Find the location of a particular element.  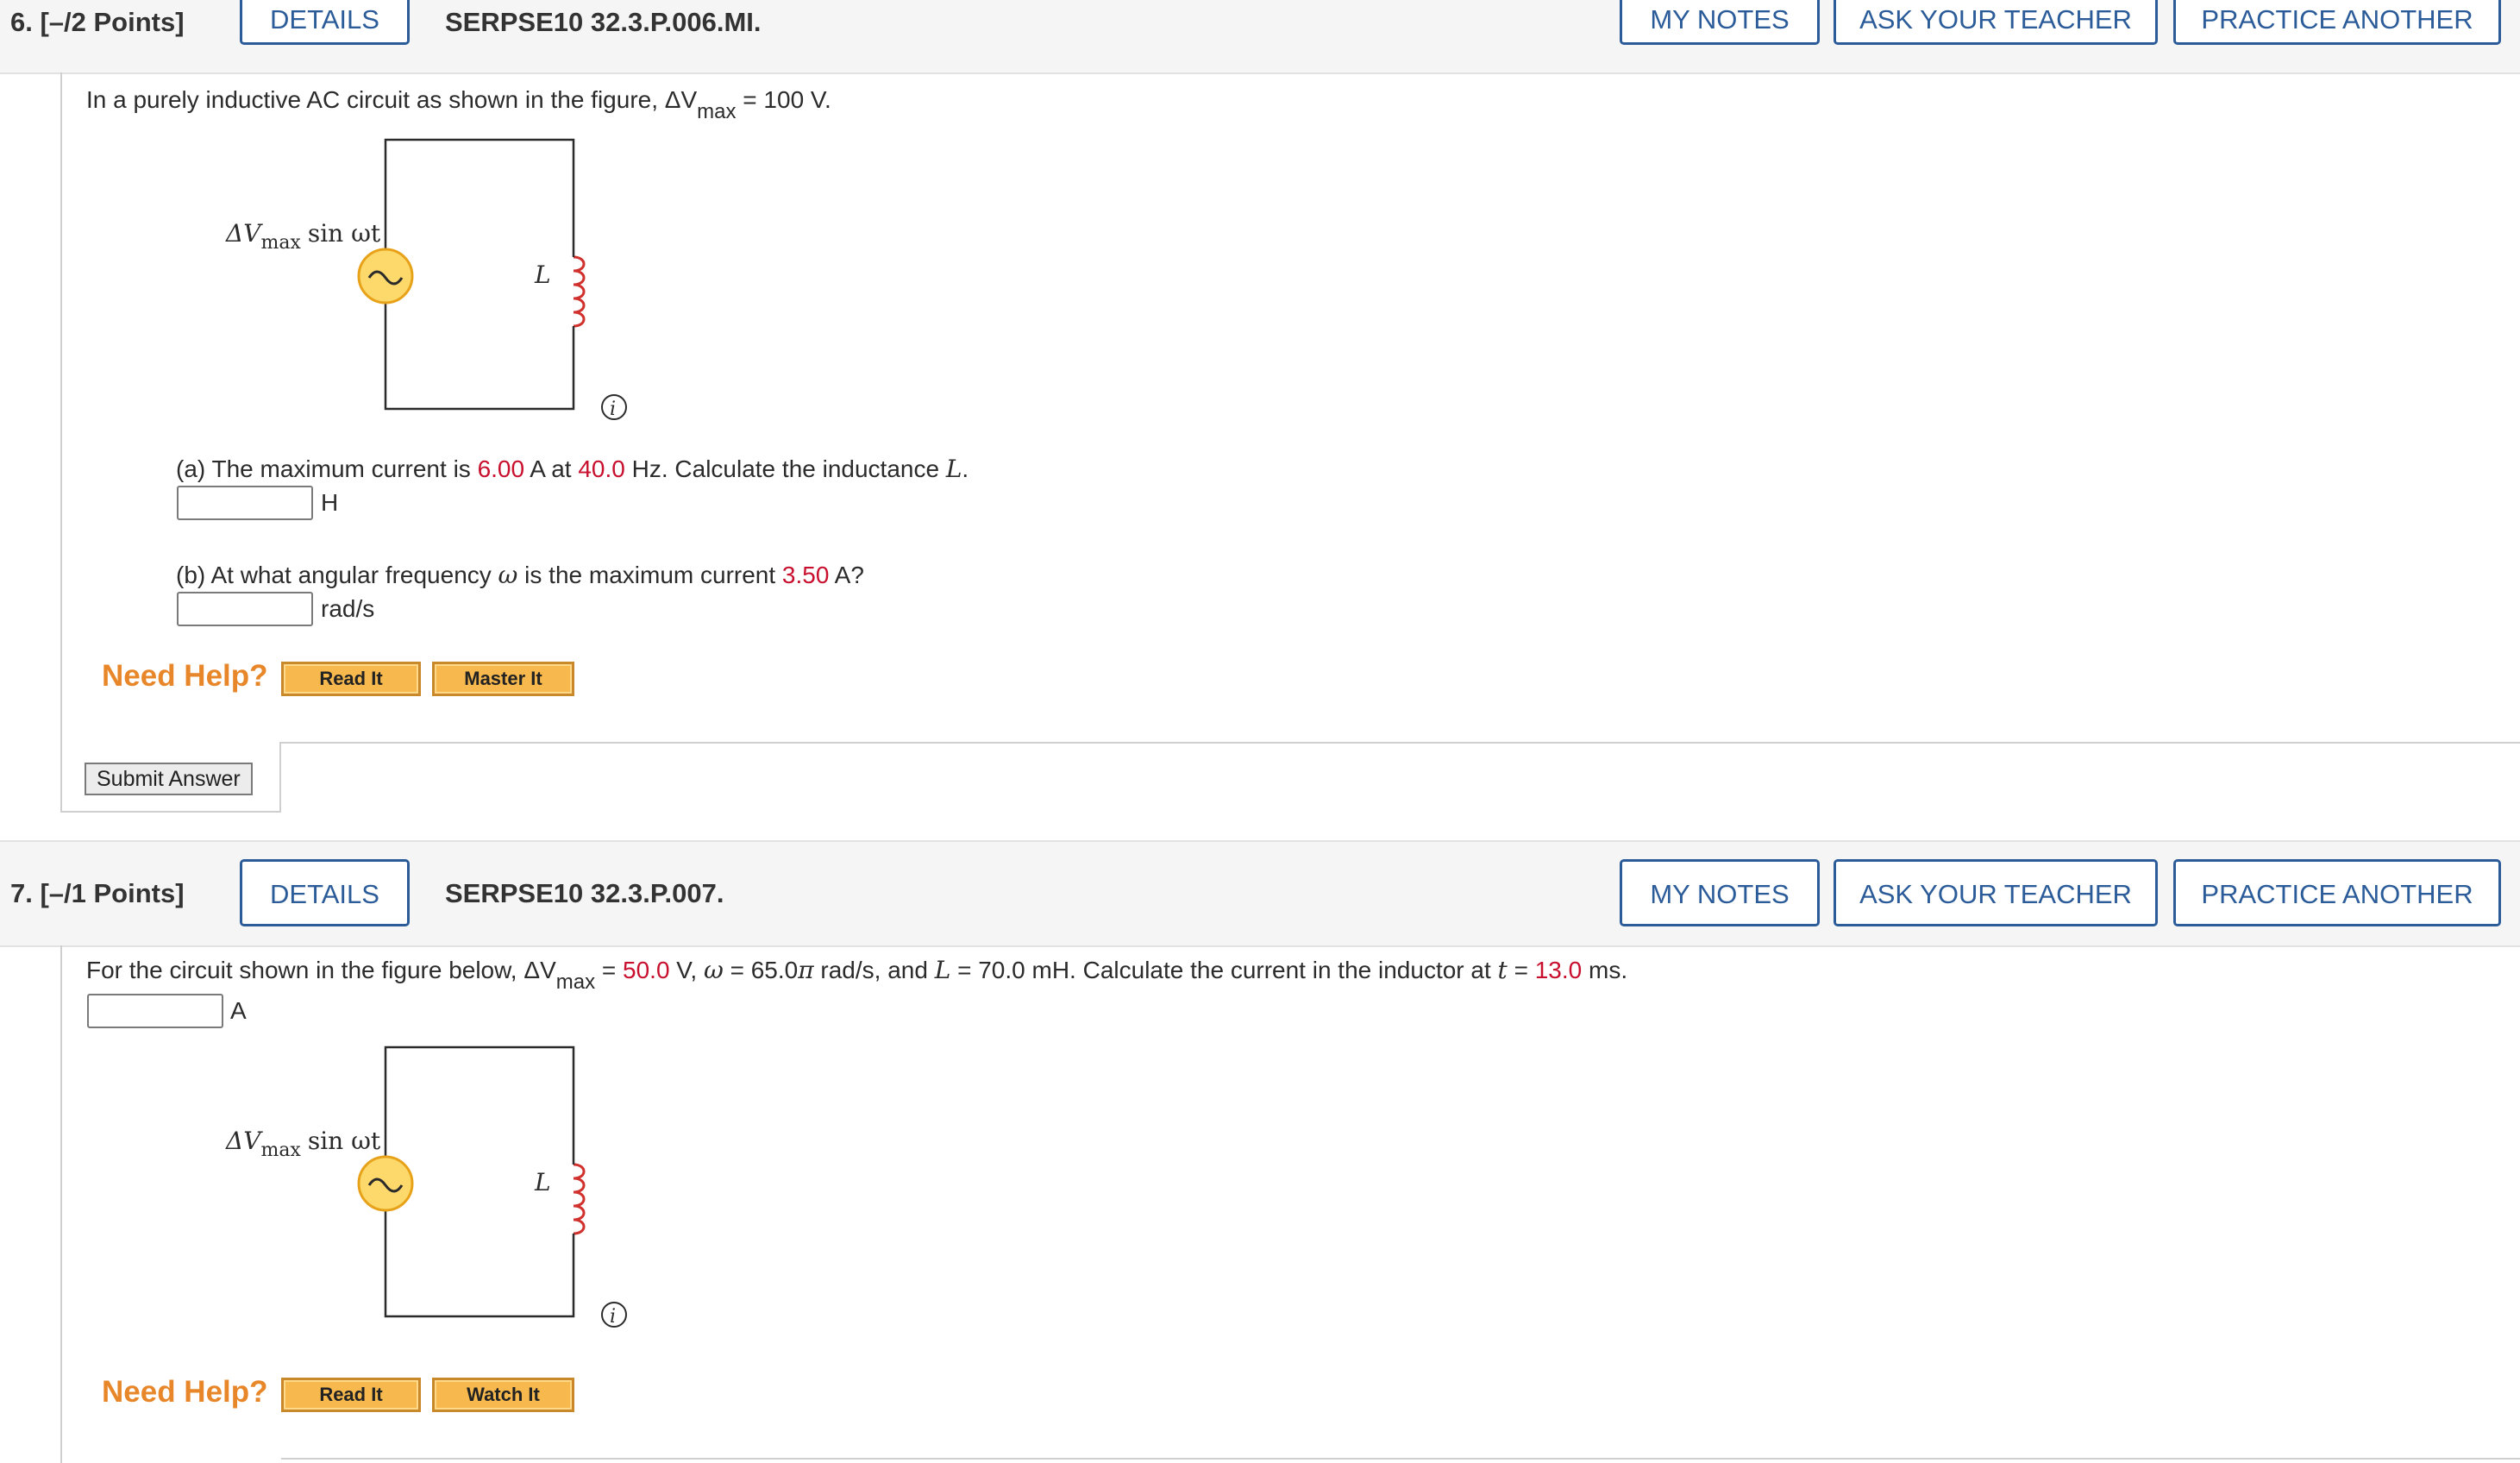

question-6-points: 6. [–/2 Points] is located at coordinates (98, 22).